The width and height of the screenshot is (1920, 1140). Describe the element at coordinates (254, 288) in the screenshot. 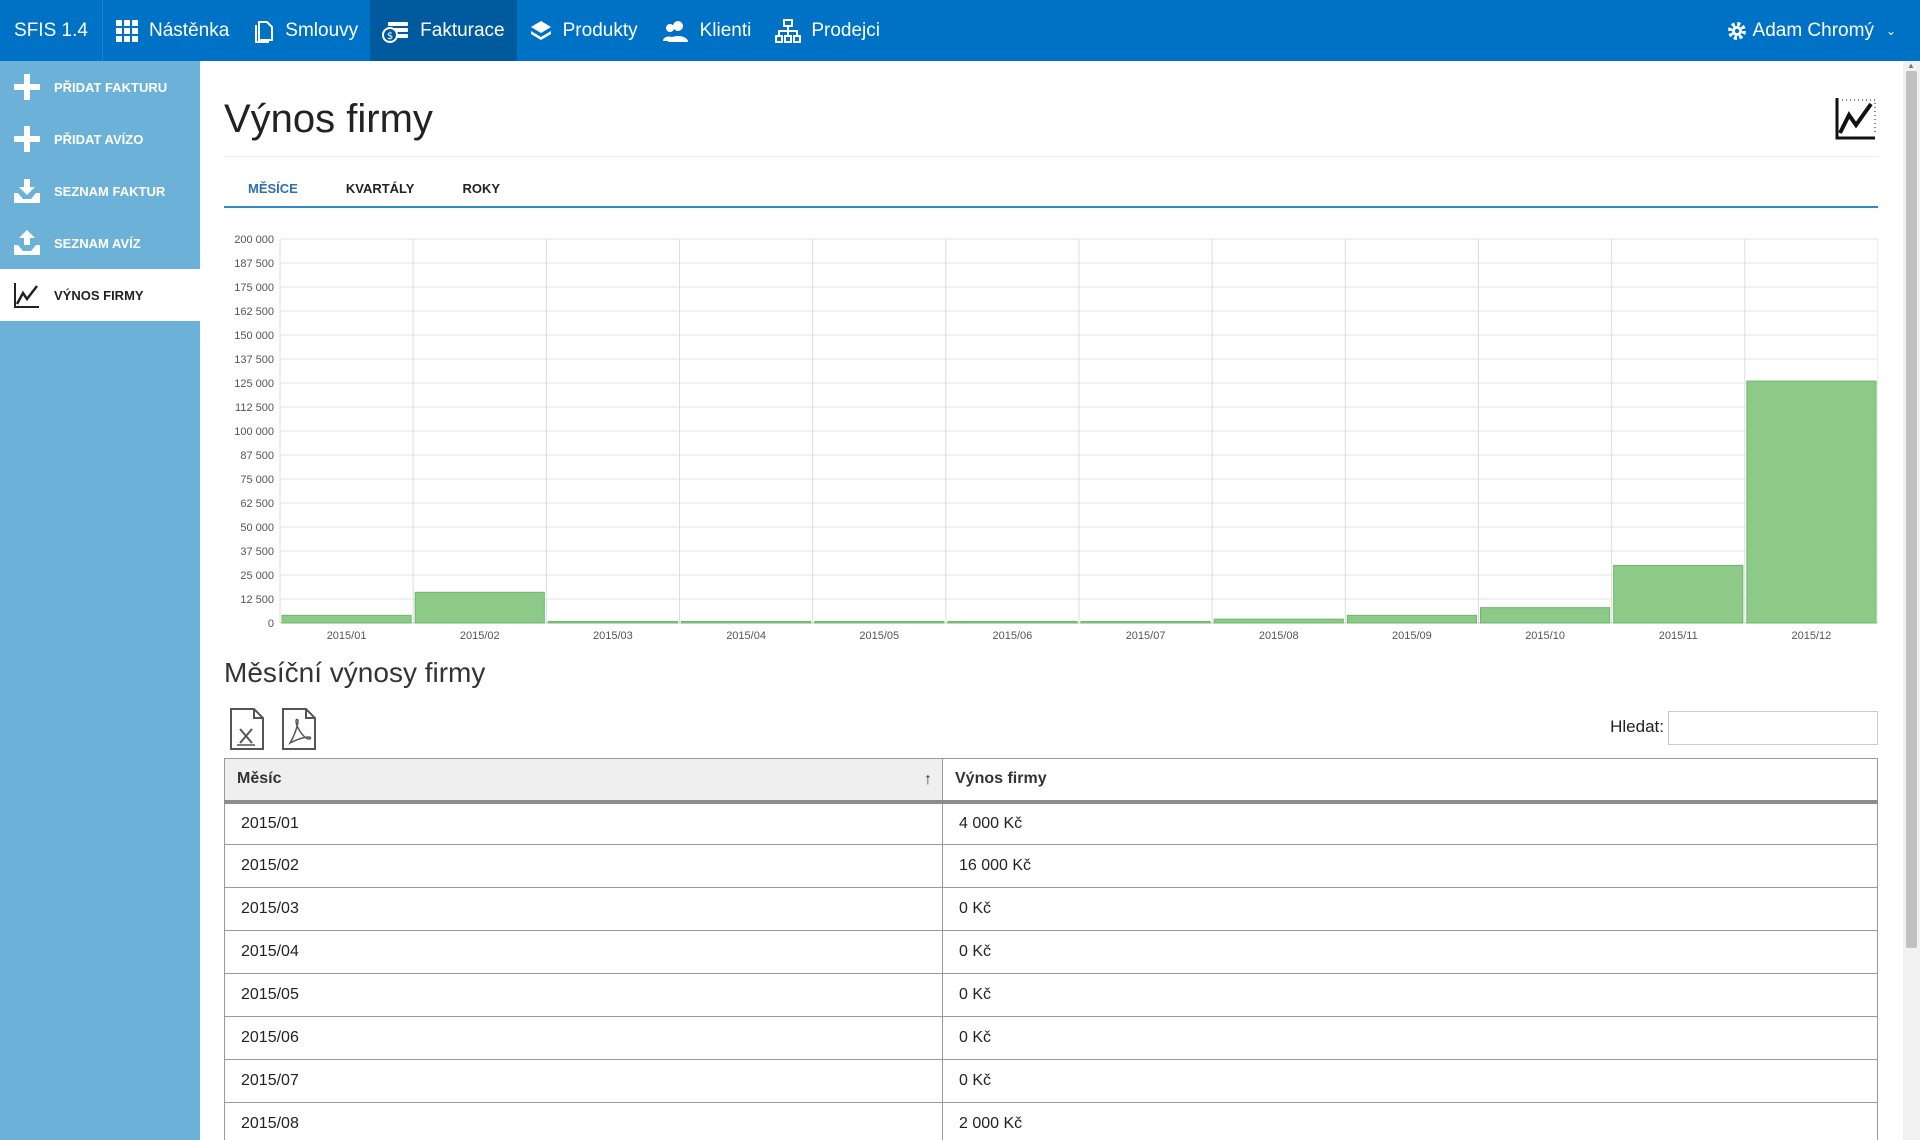

I see `y-tick-label: 175 000` at that location.